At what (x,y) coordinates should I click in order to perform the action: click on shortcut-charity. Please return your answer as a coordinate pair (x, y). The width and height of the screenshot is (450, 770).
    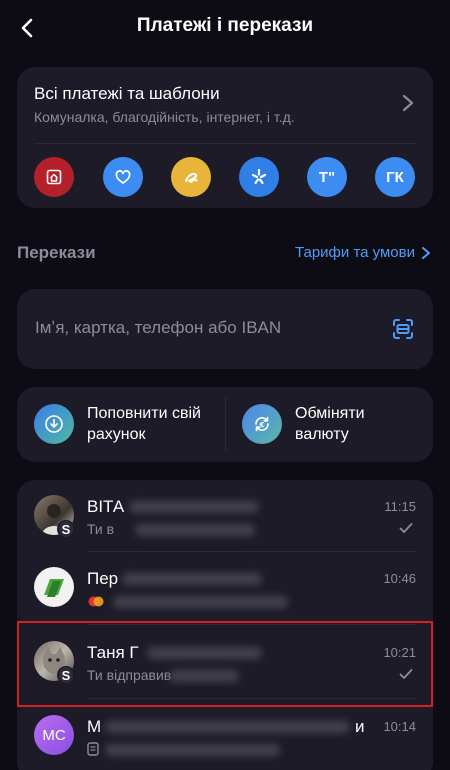
    Looking at the image, I should click on (123, 177).